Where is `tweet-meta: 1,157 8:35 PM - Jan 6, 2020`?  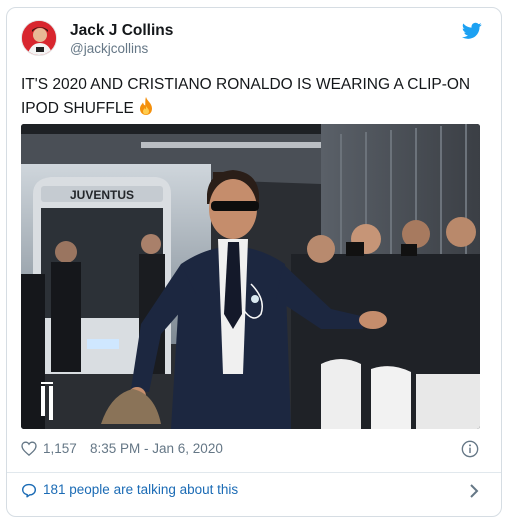
tweet-meta: 1,157 8:35 PM - Jan 6, 2020 is located at coordinates (251, 450).